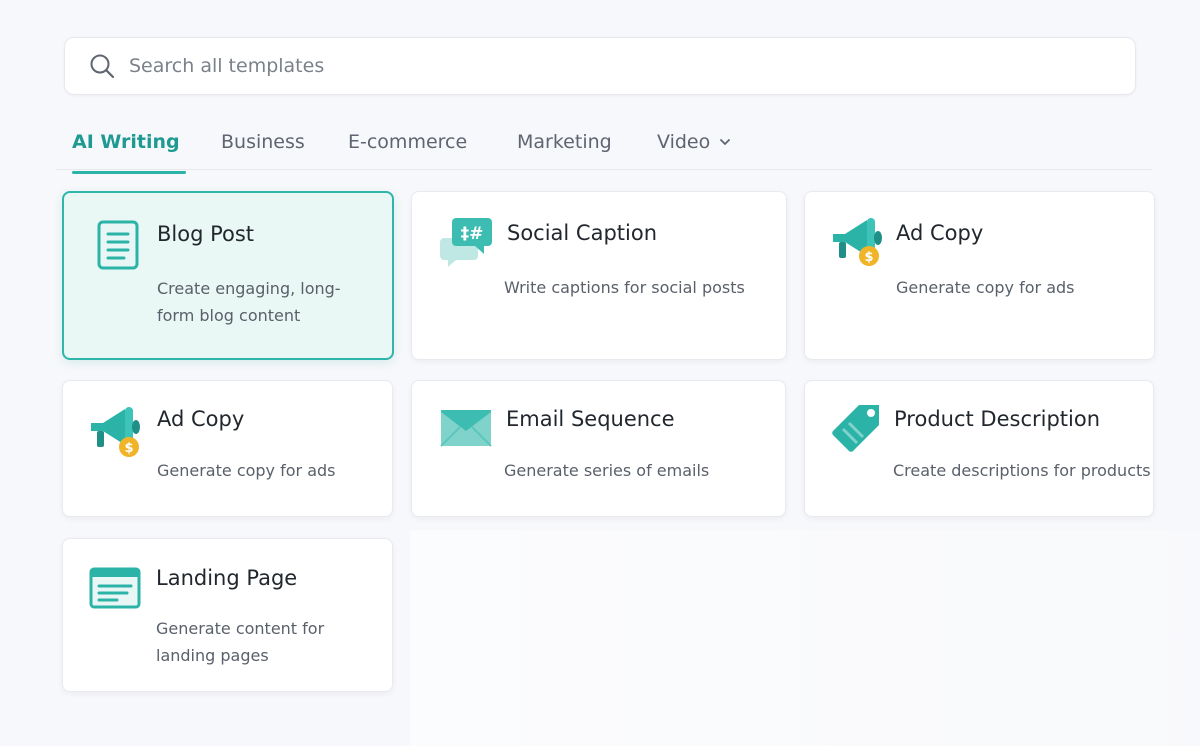 Image resolution: width=1200 pixels, height=746 pixels. Describe the element at coordinates (129, 148) in the screenshot. I see `tab-ai-writing: AI Writing` at that location.